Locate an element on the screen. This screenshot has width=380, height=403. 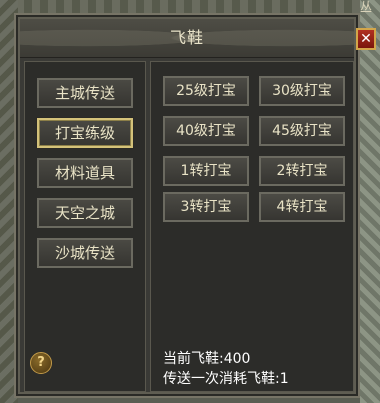
sidebar-item-main-city-teleport: 主城传送 is located at coordinates (85, 93).